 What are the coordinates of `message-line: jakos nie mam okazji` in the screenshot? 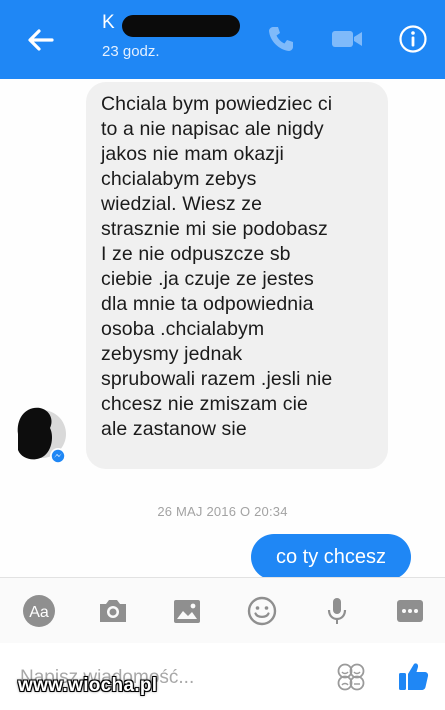 It's located at (192, 154).